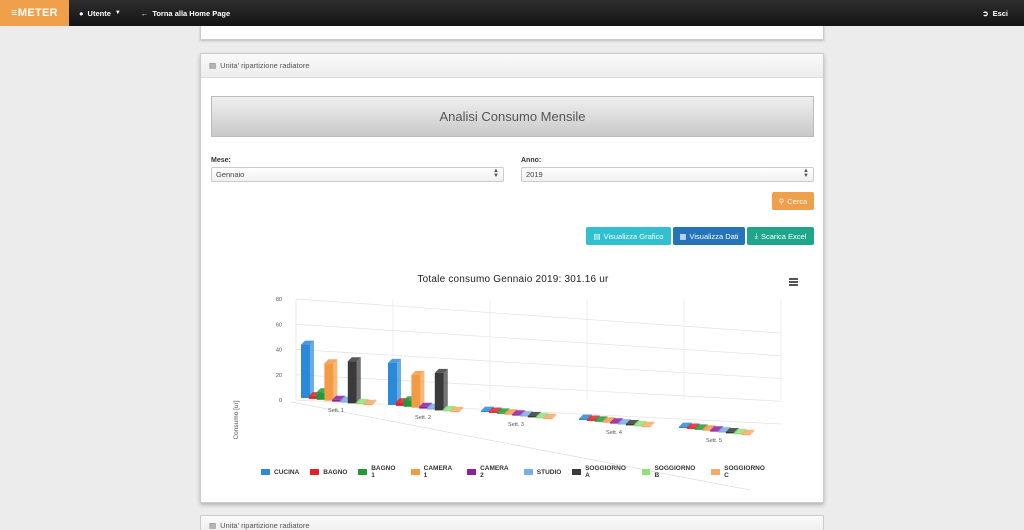  Describe the element at coordinates (793, 282) in the screenshot. I see `chart-menu-icon` at that location.